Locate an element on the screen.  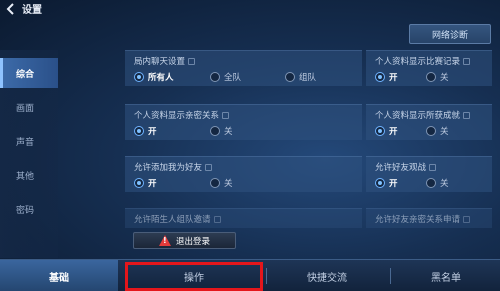
setting-label: 允许好友亲密关系申请 is located at coordinates (423, 219).